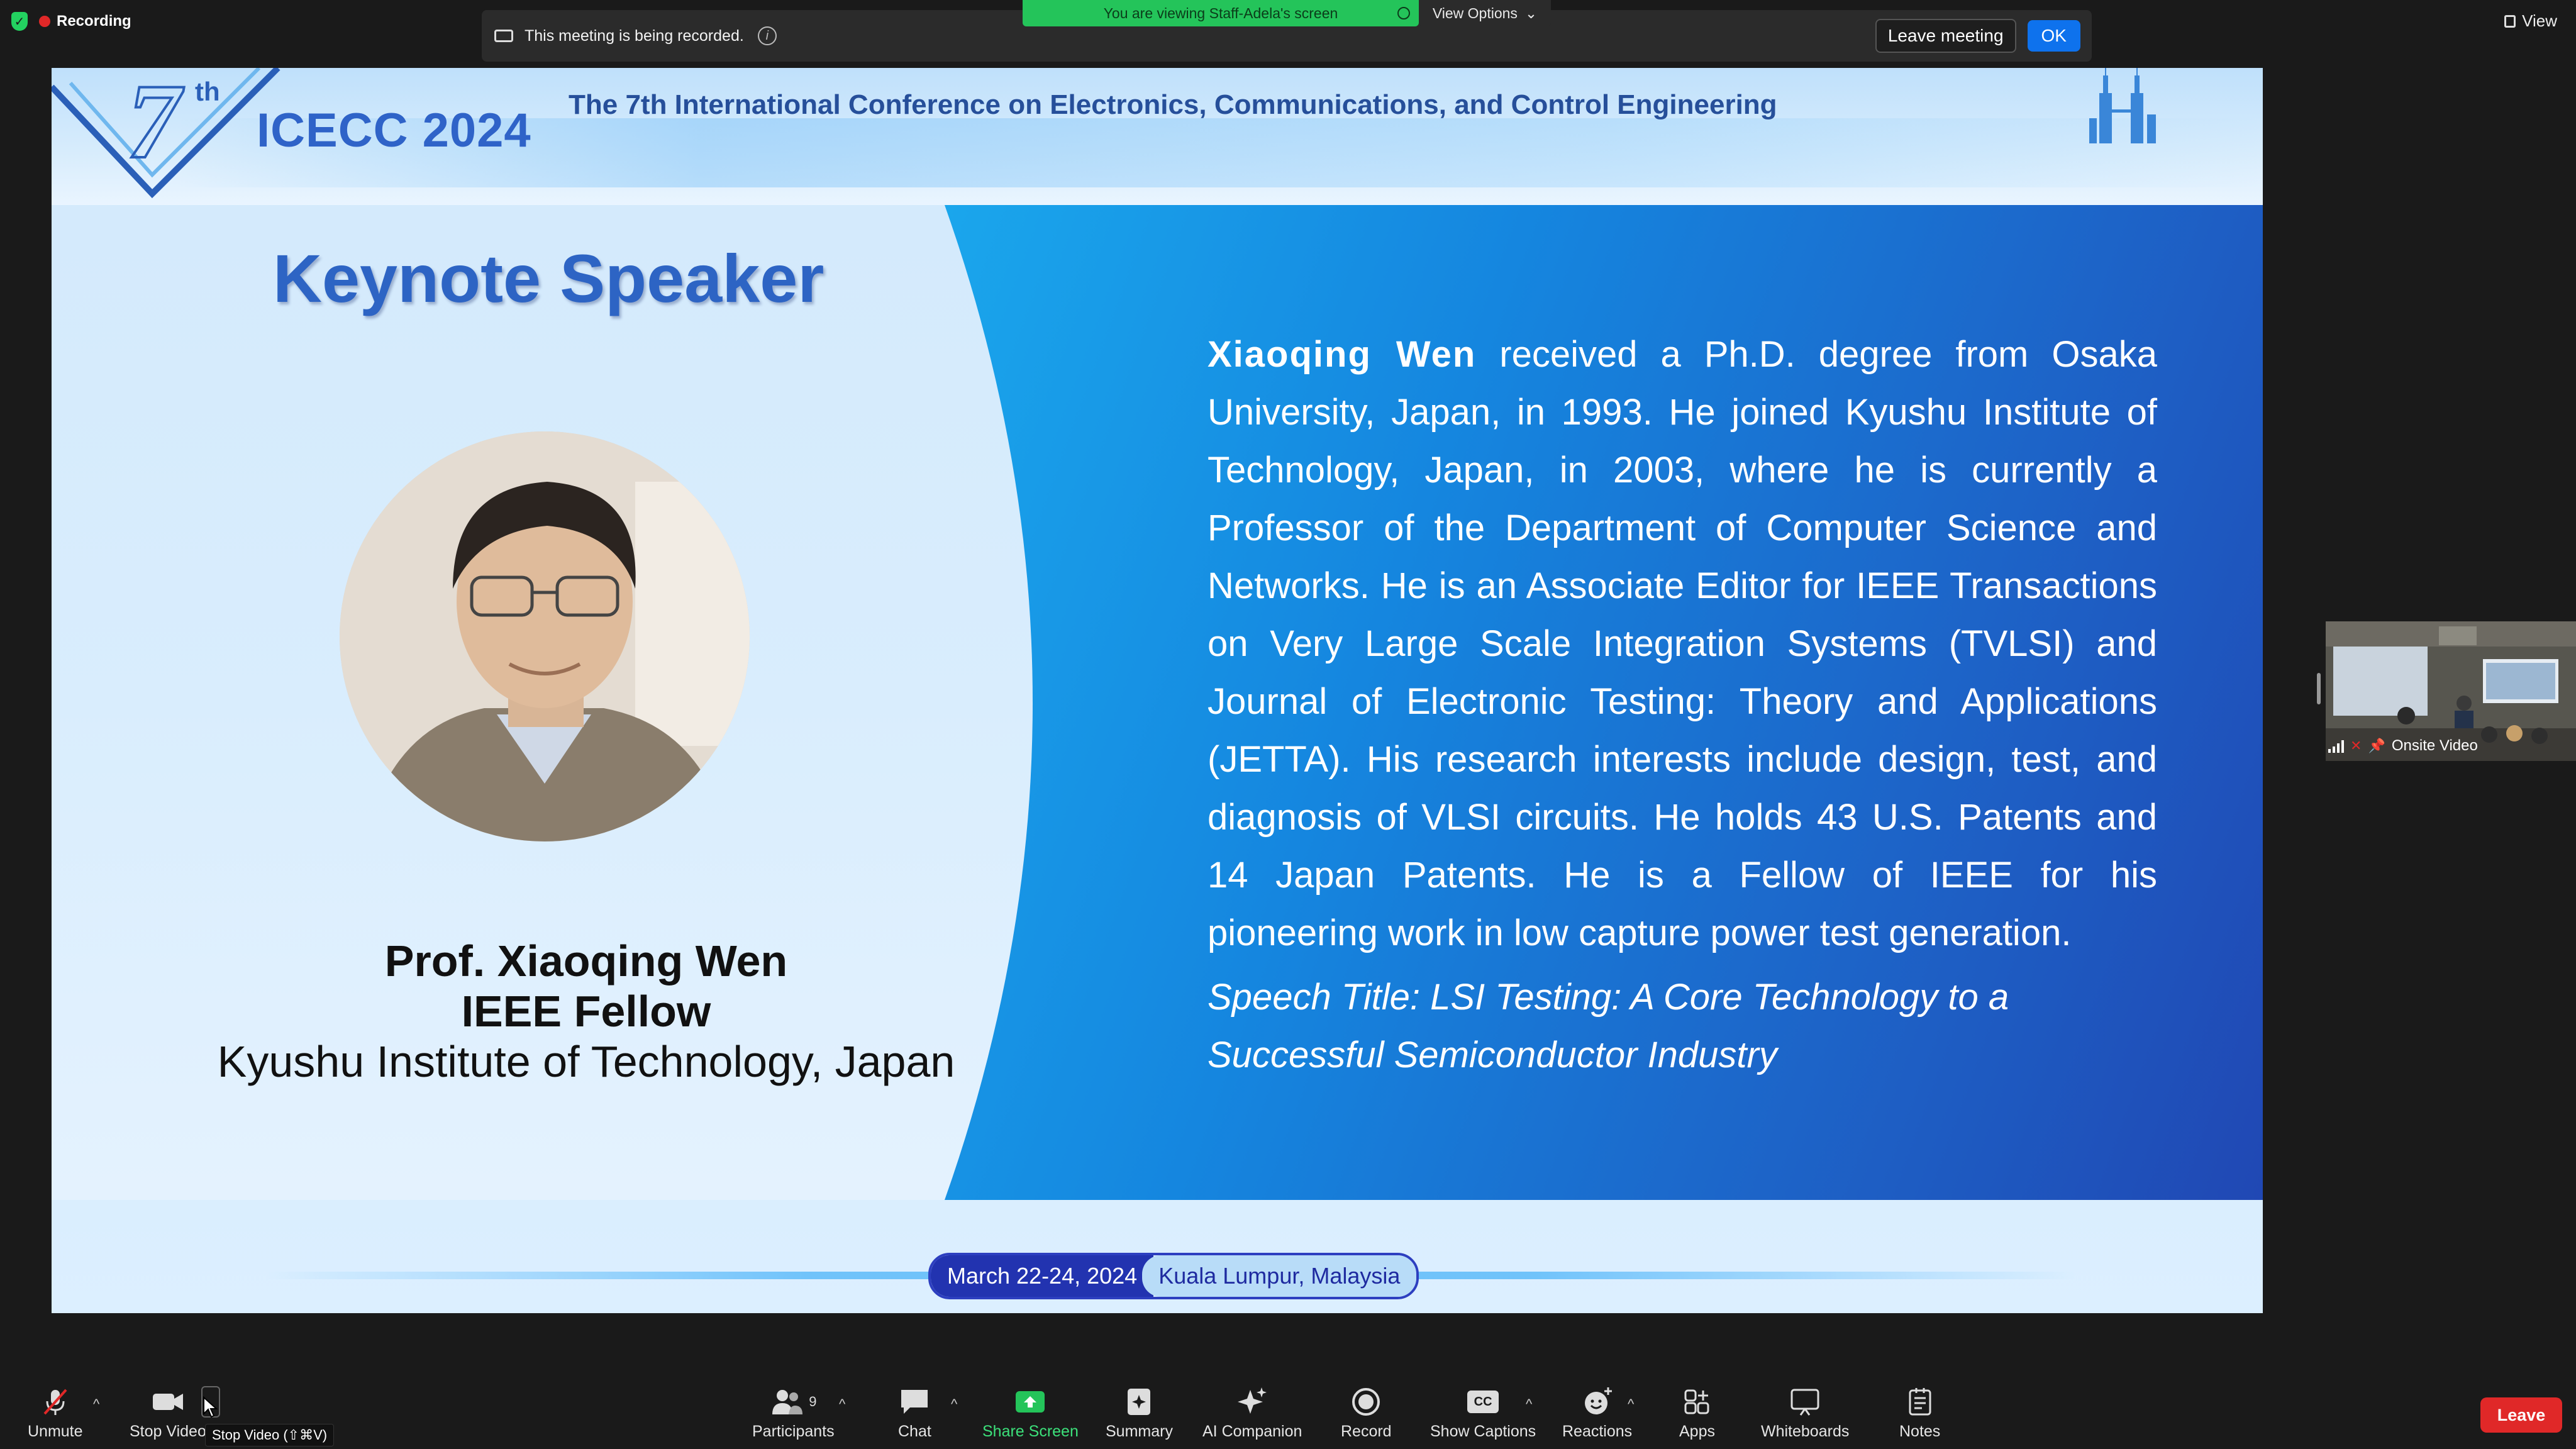  What do you see at coordinates (1597, 1431) in the screenshot?
I see `reactions-label: Reactions` at bounding box center [1597, 1431].